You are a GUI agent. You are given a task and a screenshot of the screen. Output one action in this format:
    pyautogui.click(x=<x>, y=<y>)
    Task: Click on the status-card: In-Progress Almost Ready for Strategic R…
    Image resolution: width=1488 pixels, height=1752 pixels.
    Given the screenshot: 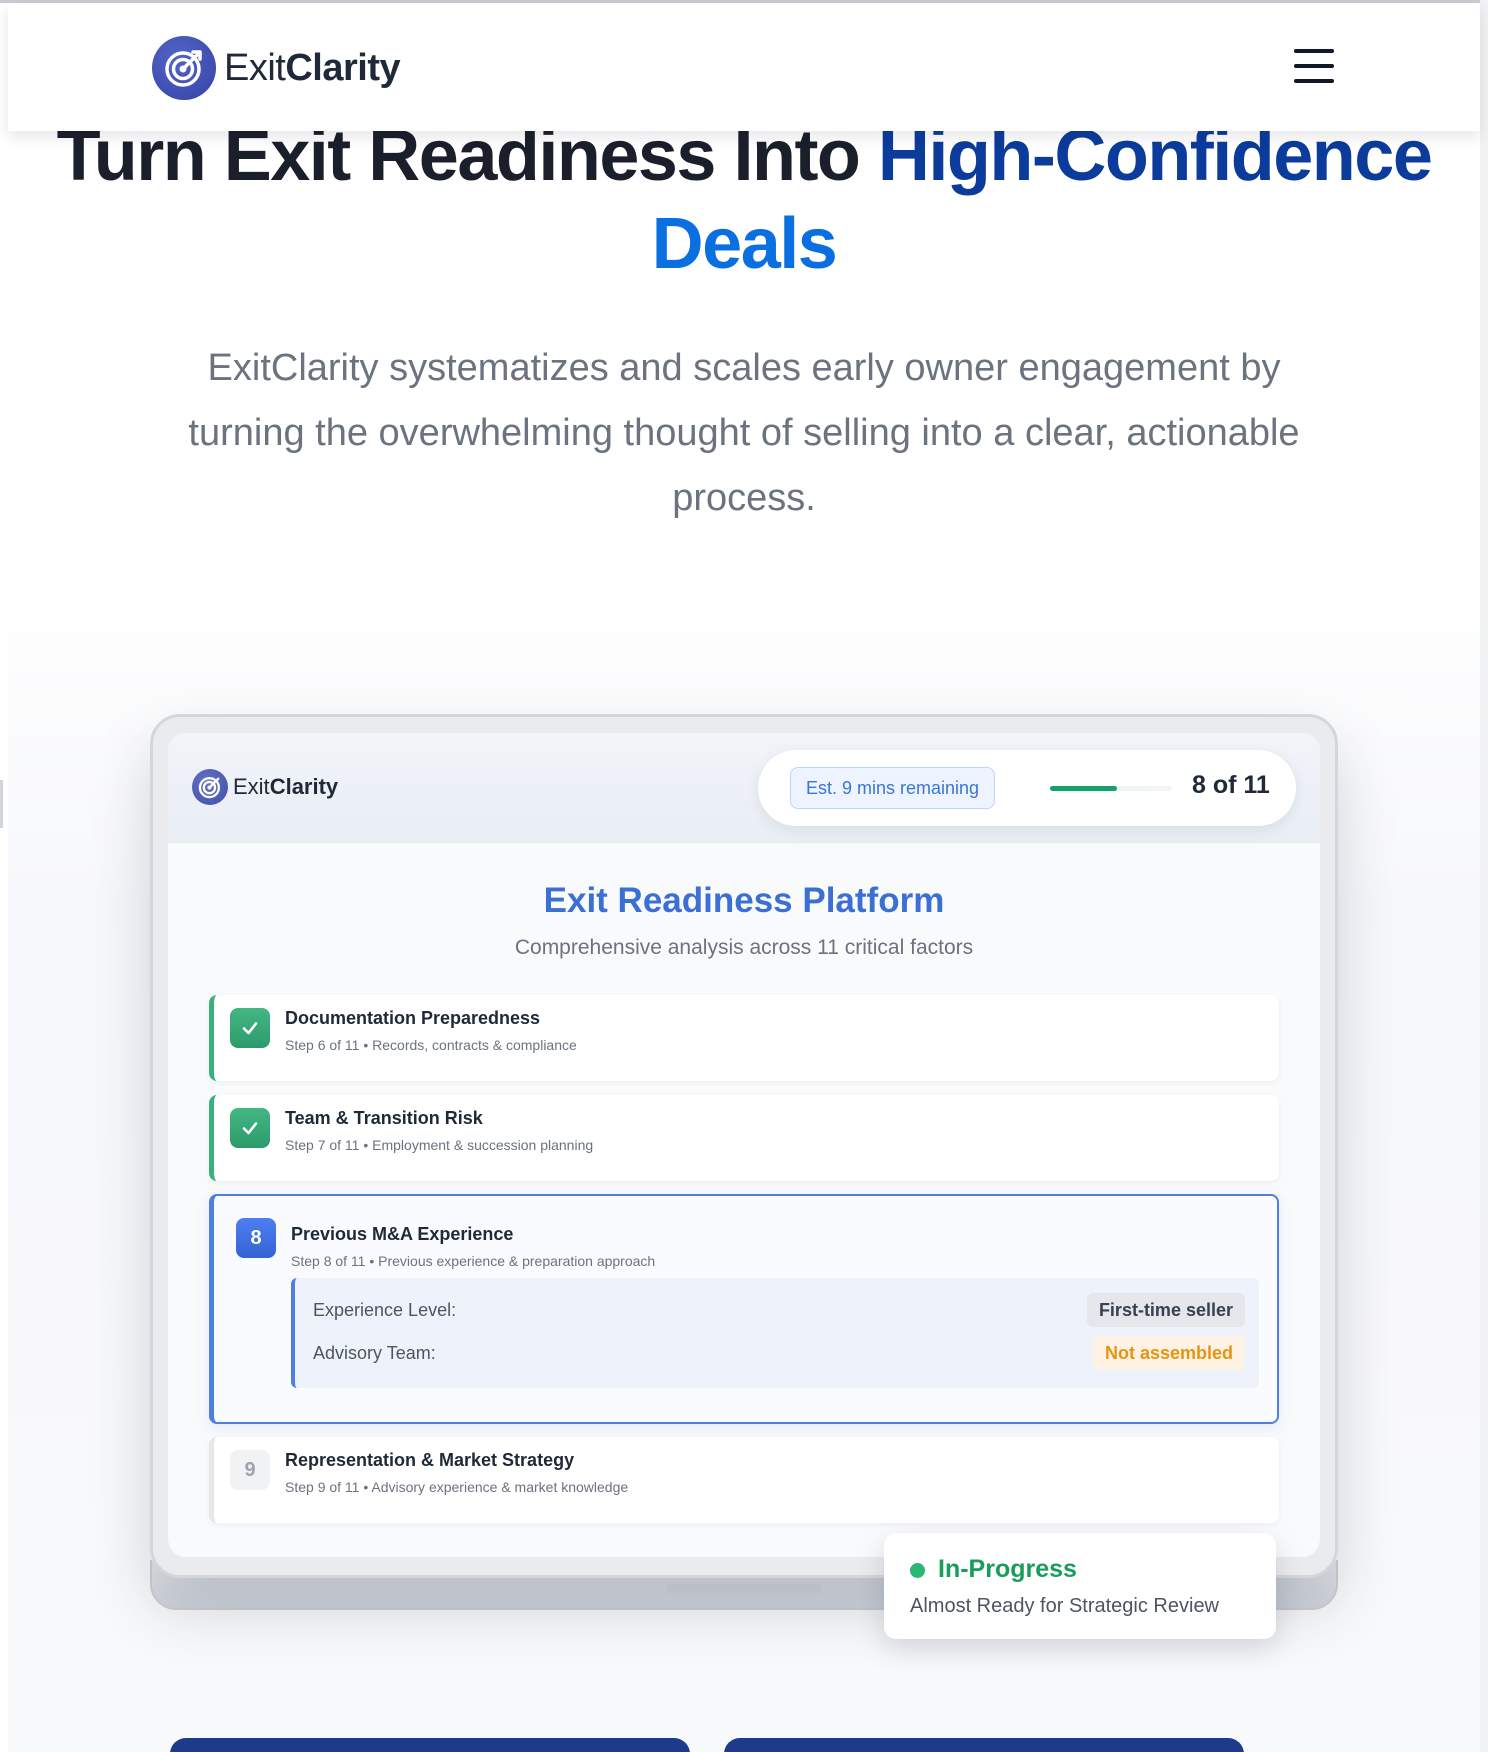 What is the action you would take?
    pyautogui.click(x=1080, y=1586)
    